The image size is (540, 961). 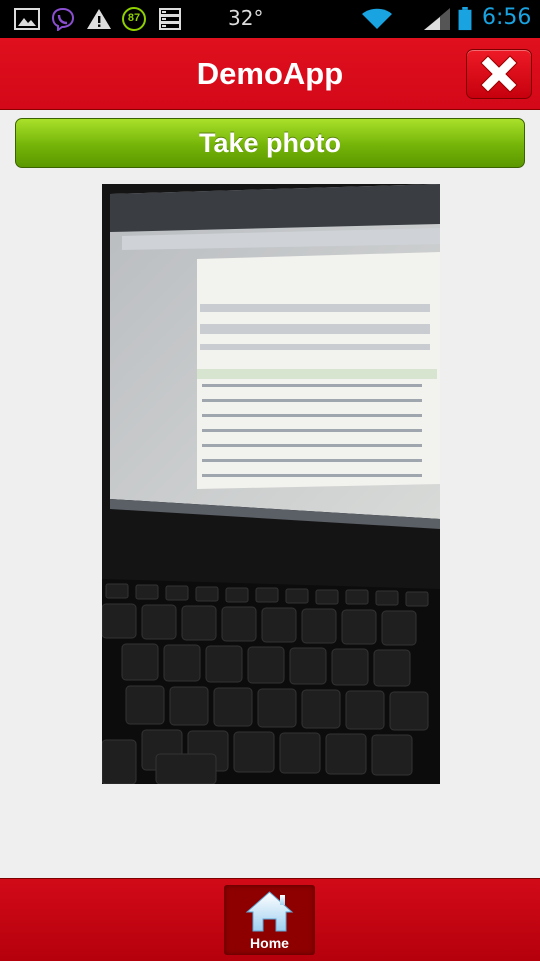 I want to click on close-button, so click(x=499, y=74).